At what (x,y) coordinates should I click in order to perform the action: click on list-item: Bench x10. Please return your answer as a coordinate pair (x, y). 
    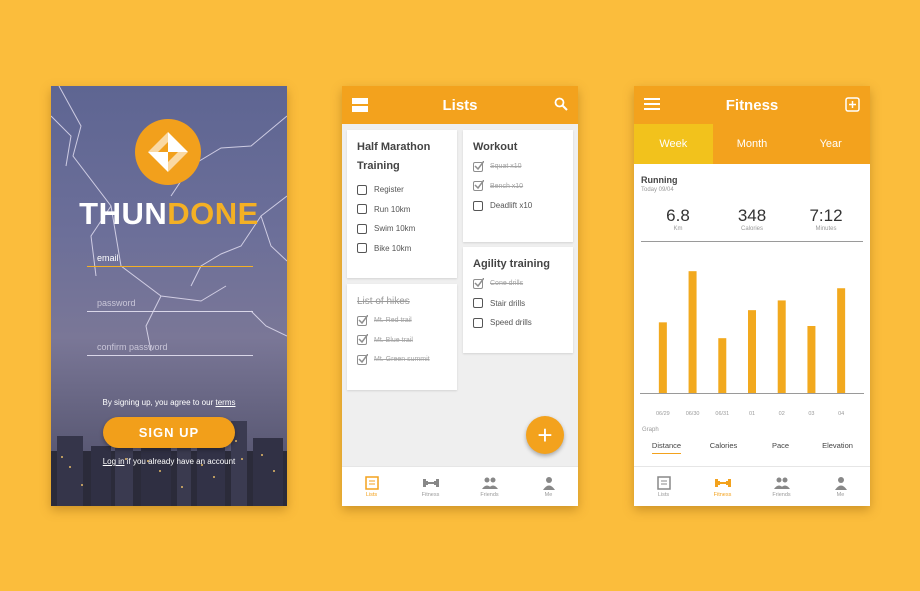
    Looking at the image, I should click on (518, 187).